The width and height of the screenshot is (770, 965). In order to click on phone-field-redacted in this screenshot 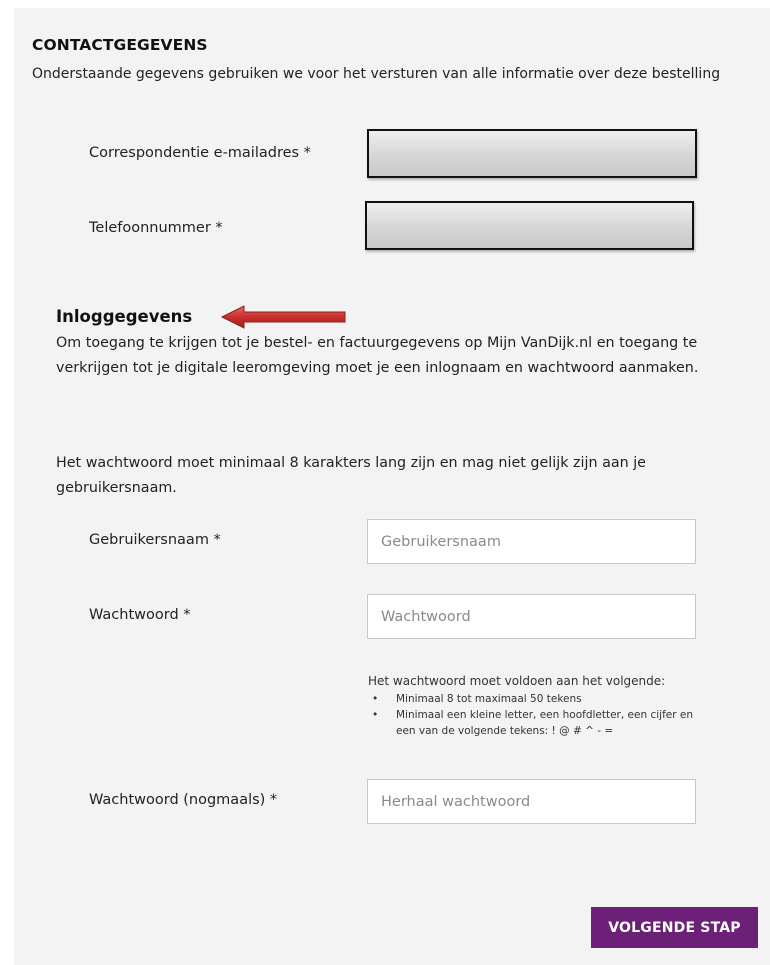, I will do `click(529, 225)`.